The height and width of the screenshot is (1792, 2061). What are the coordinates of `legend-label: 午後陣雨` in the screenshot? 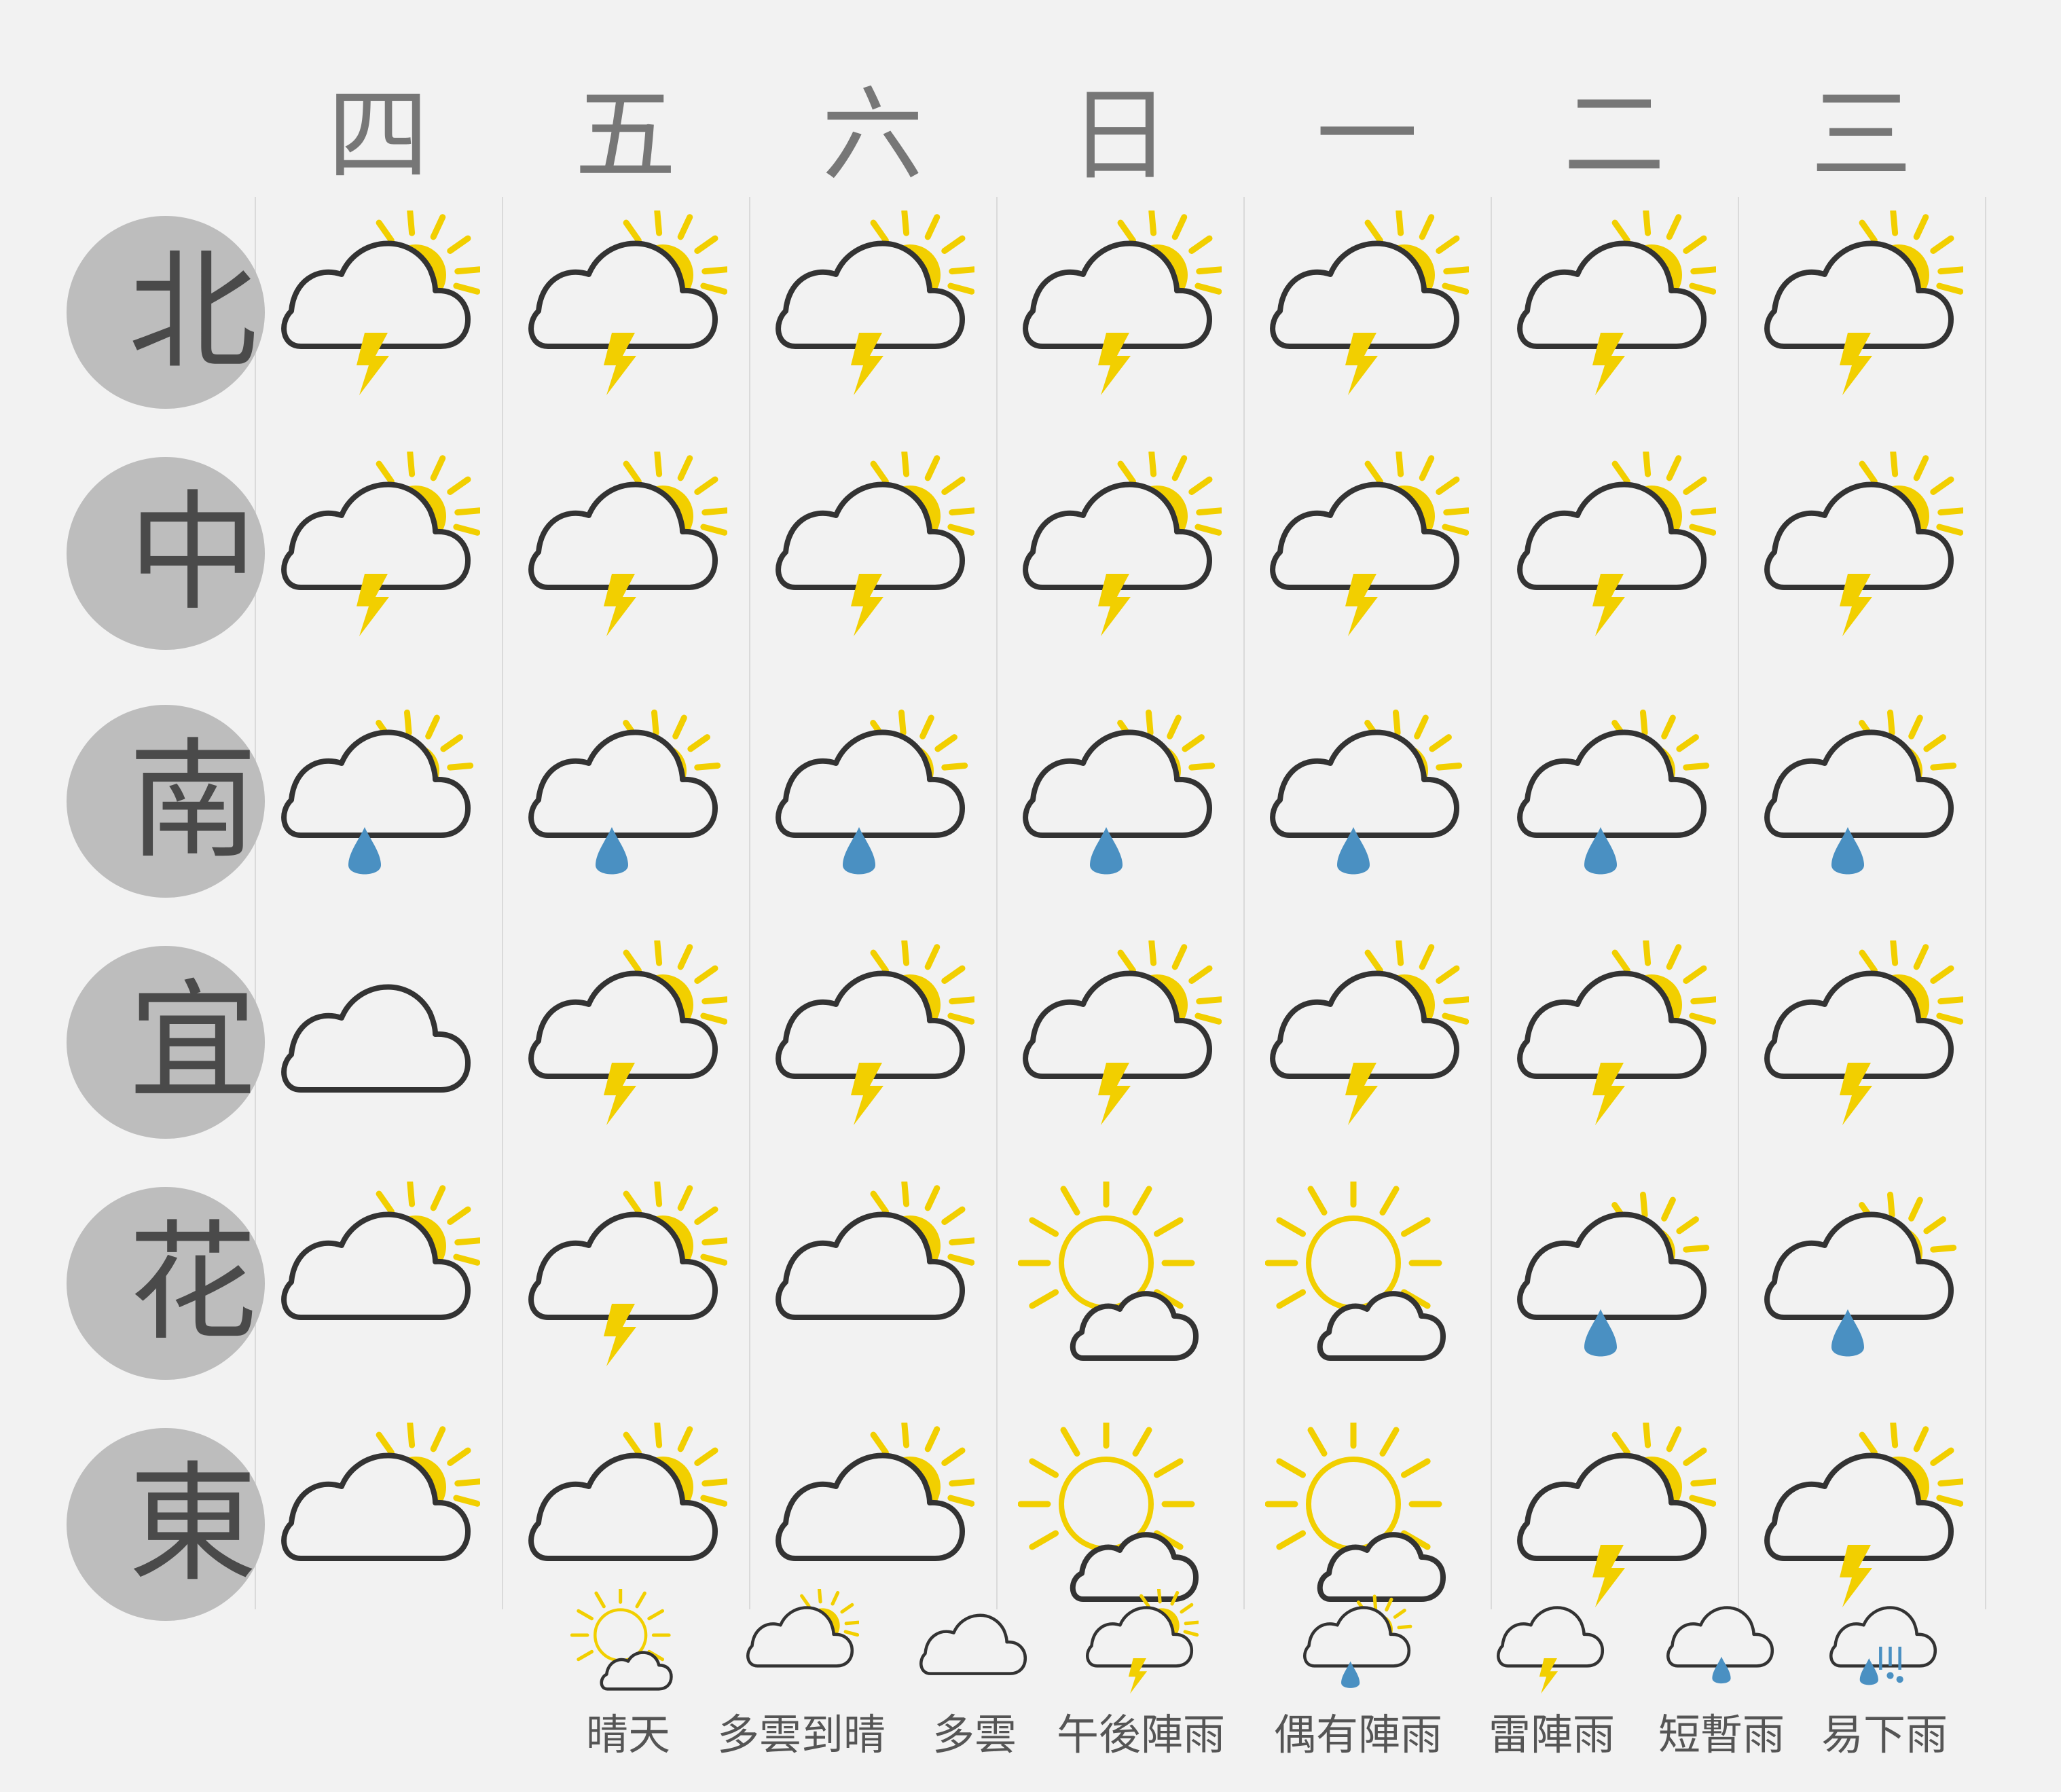 It's located at (1140, 1734).